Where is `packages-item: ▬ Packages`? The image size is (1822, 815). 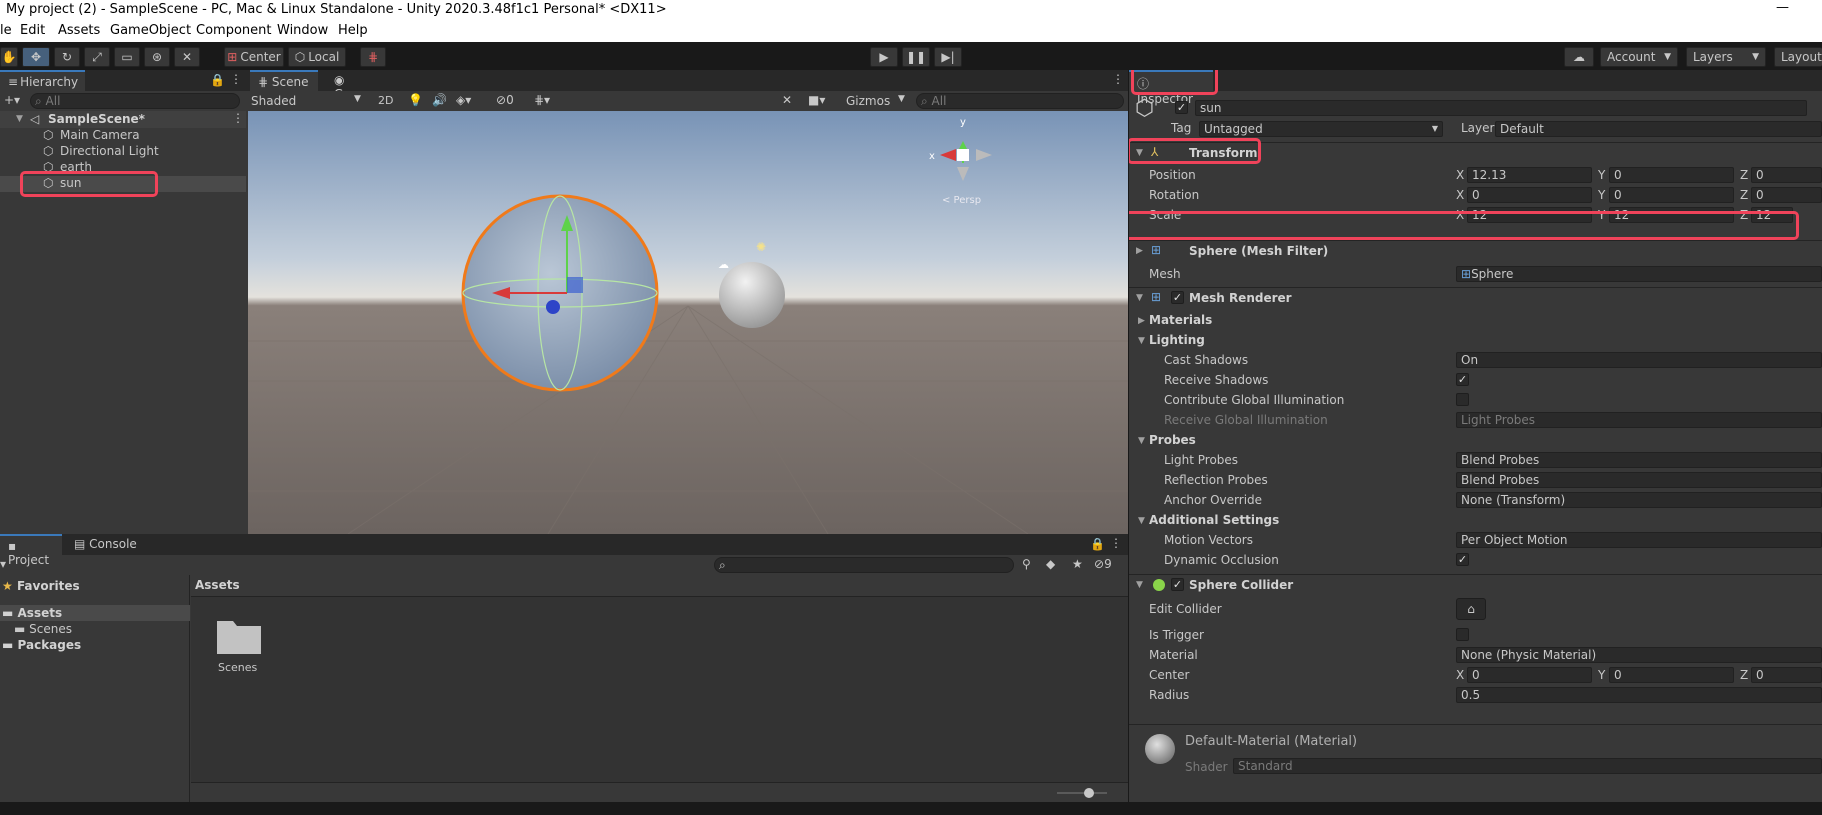
packages-item: ▬ Packages is located at coordinates (41, 645).